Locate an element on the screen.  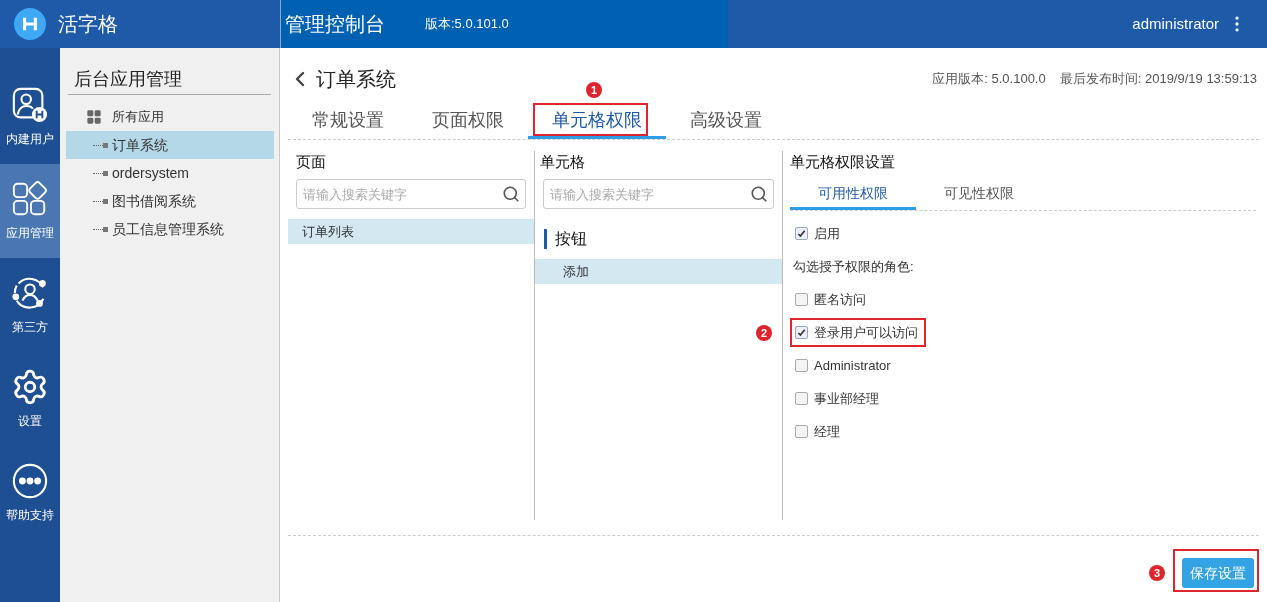
nav-item: 应用管理 is located at coordinates (30, 211).